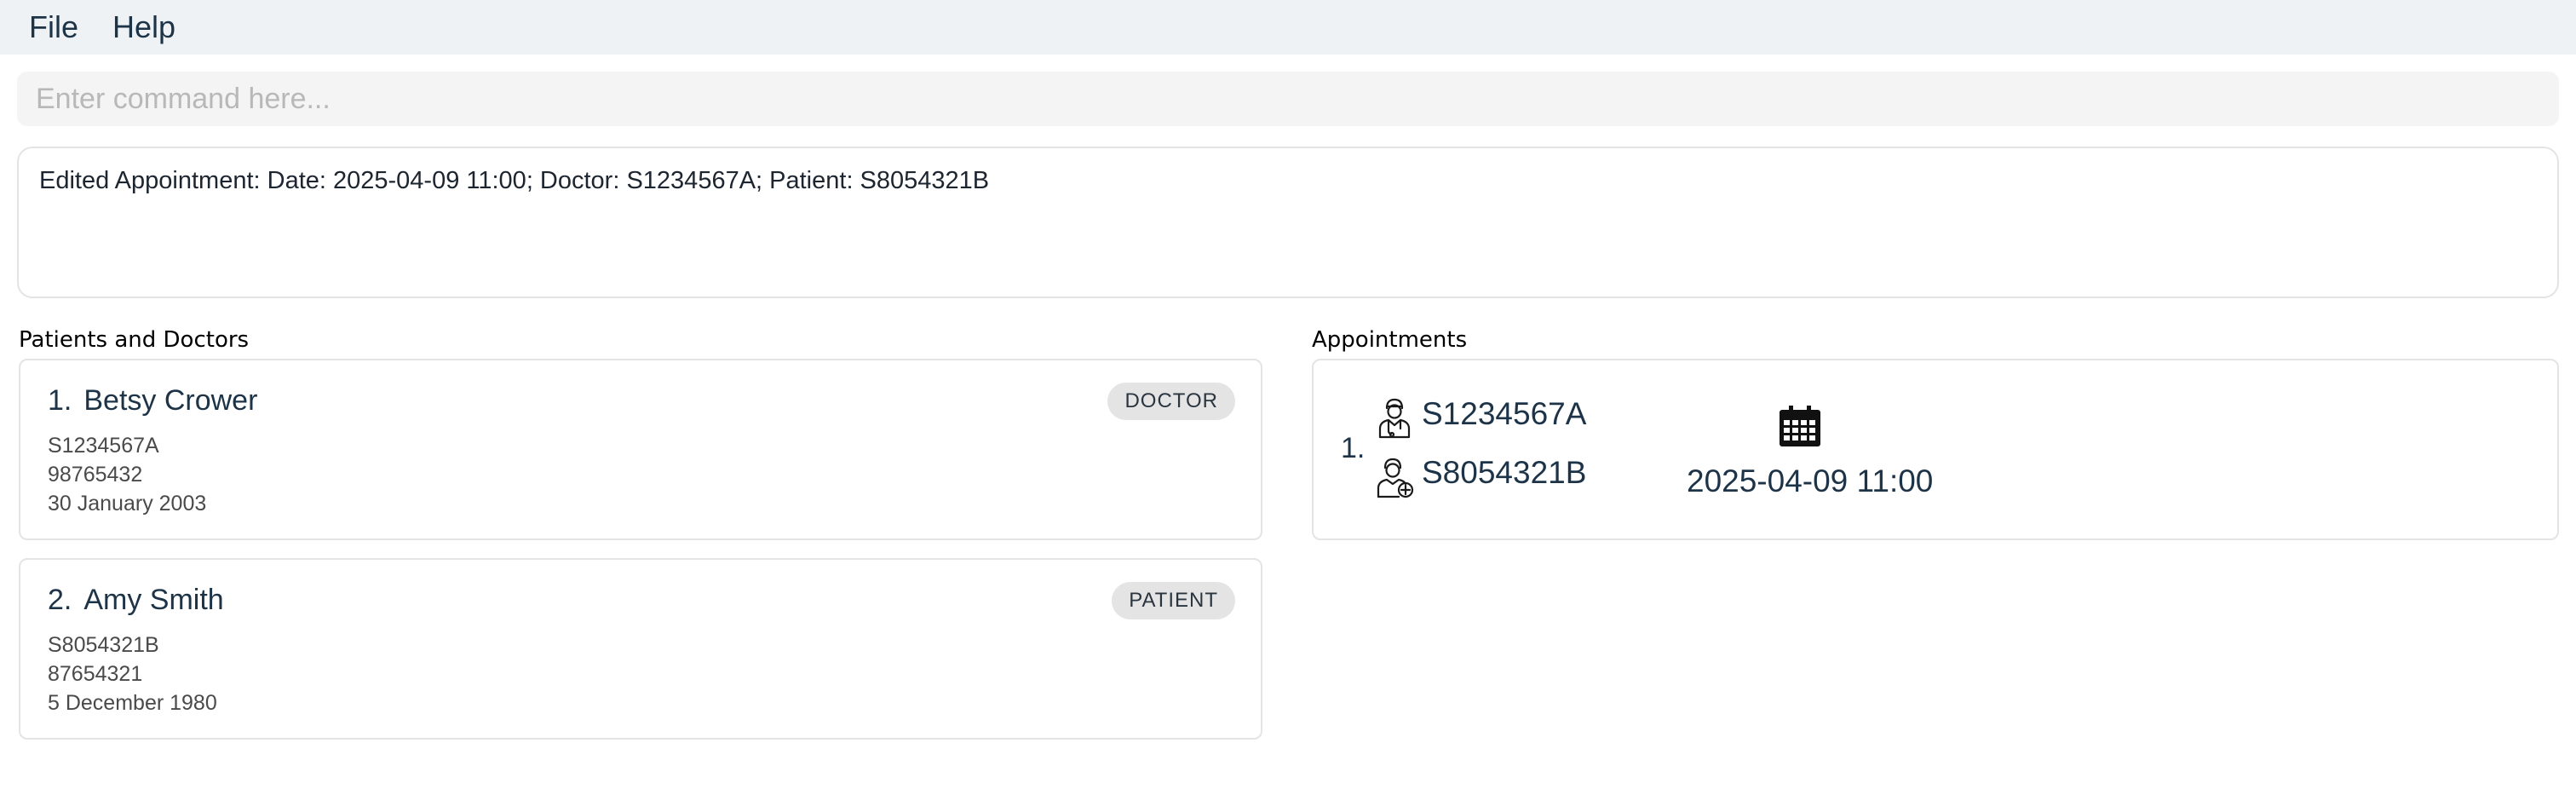 The width and height of the screenshot is (2576, 789). I want to click on person-name: 2. Amy Smith, so click(136, 600).